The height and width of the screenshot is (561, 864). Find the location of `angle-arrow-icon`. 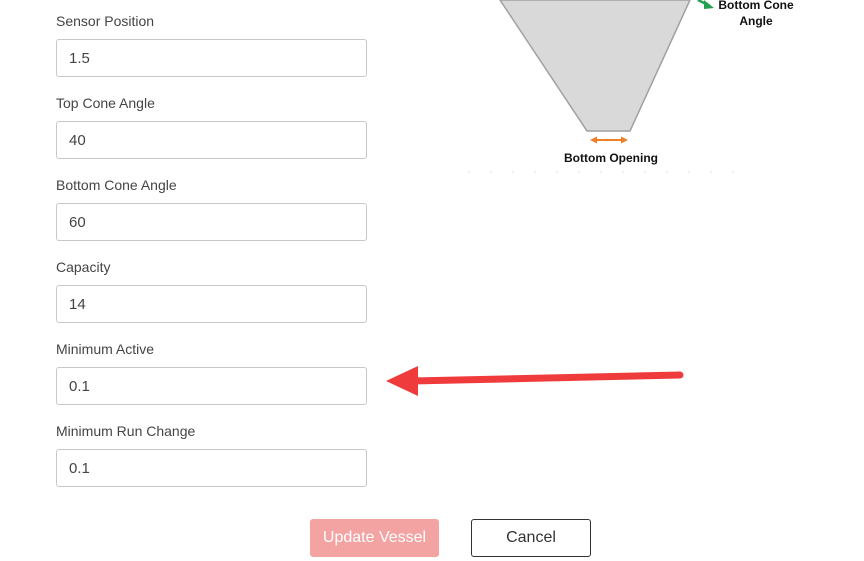

angle-arrow-icon is located at coordinates (705, 4).